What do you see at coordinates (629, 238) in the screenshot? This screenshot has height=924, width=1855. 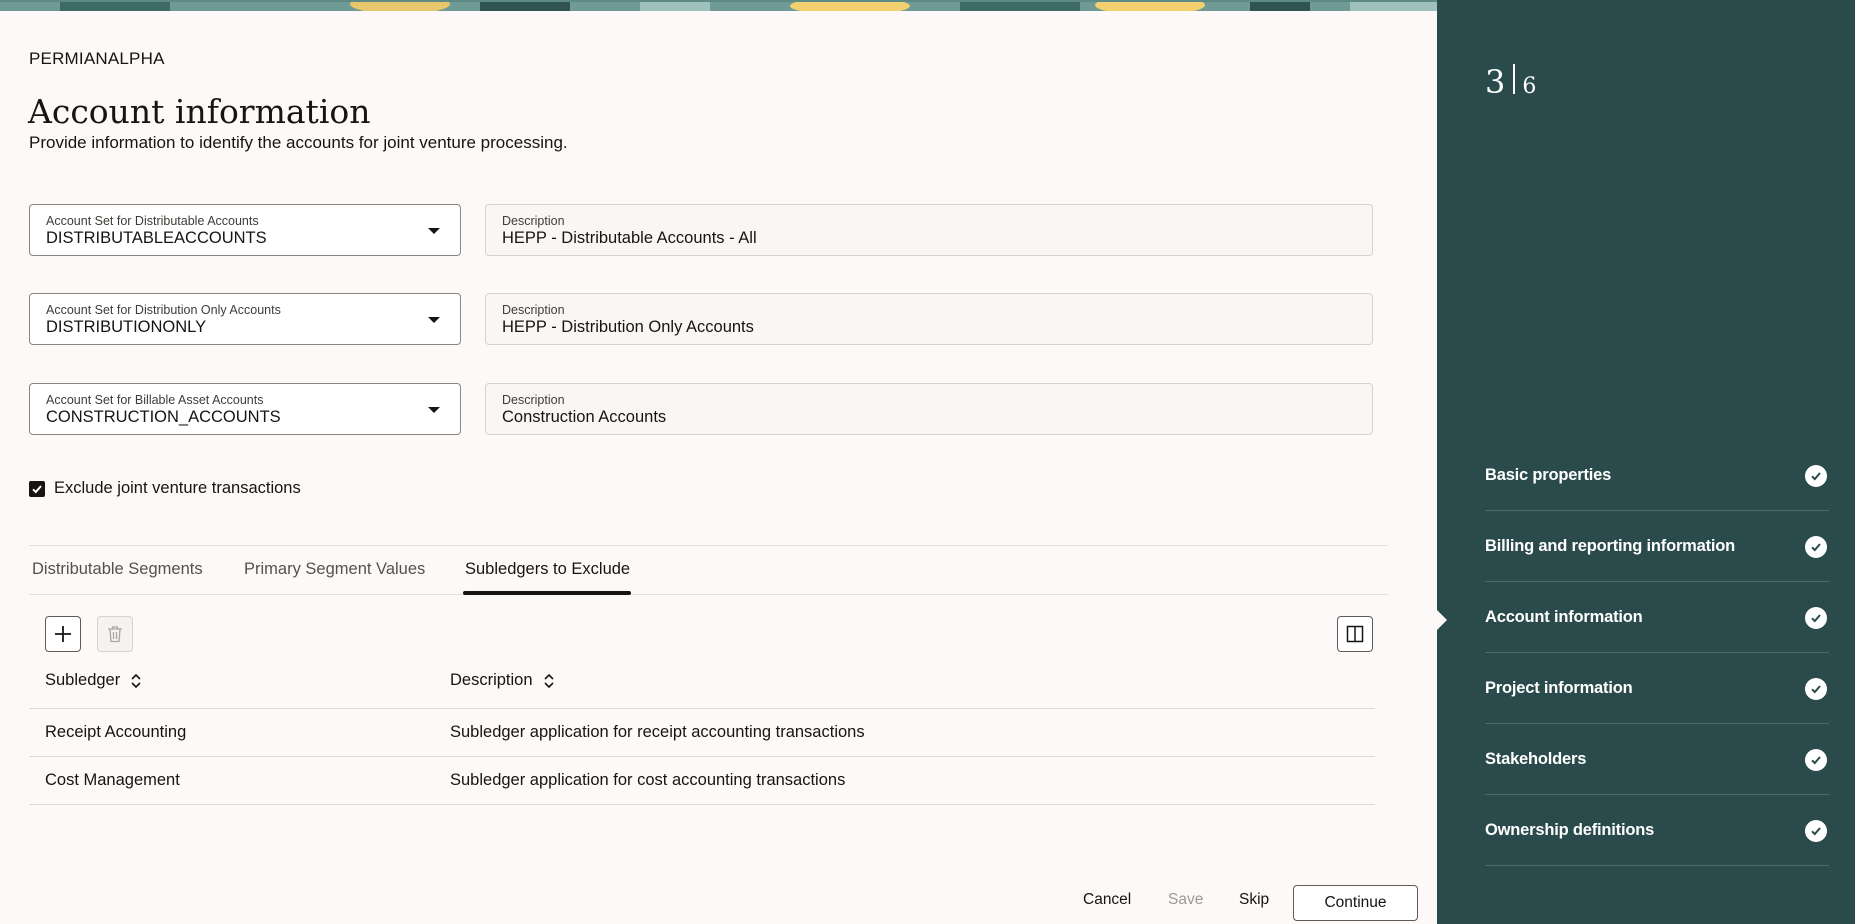 I see `field-value: HEPP - Distributable Accounts - All` at bounding box center [629, 238].